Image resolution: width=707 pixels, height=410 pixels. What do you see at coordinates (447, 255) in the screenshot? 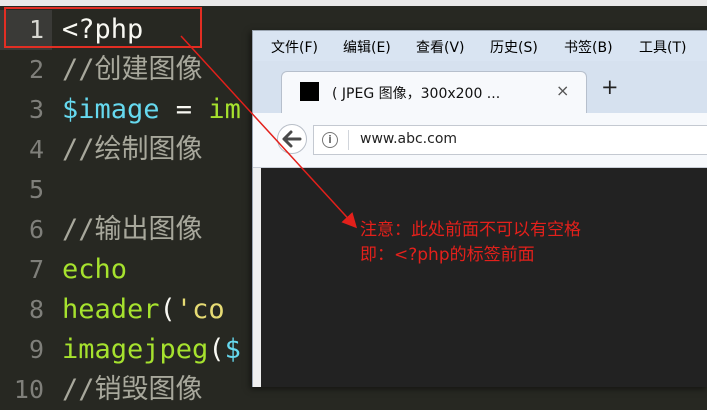
I see `annotation-line-2: 即：<?php的标签前面` at bounding box center [447, 255].